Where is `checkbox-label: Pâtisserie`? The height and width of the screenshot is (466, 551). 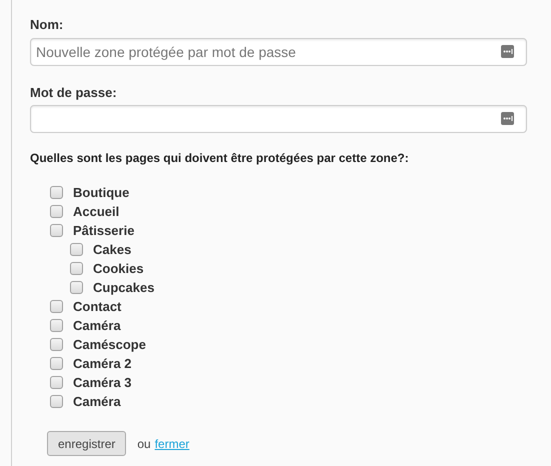 checkbox-label: Pâtisserie is located at coordinates (103, 231).